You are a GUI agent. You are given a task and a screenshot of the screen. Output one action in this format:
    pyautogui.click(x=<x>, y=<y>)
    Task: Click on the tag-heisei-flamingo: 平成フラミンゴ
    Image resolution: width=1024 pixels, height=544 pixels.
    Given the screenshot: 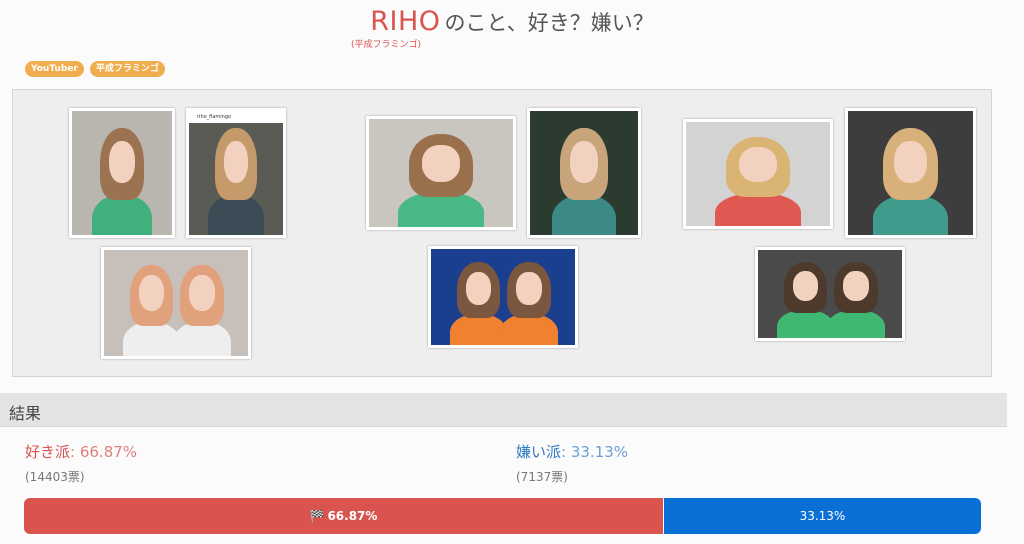 What is the action you would take?
    pyautogui.click(x=127, y=69)
    